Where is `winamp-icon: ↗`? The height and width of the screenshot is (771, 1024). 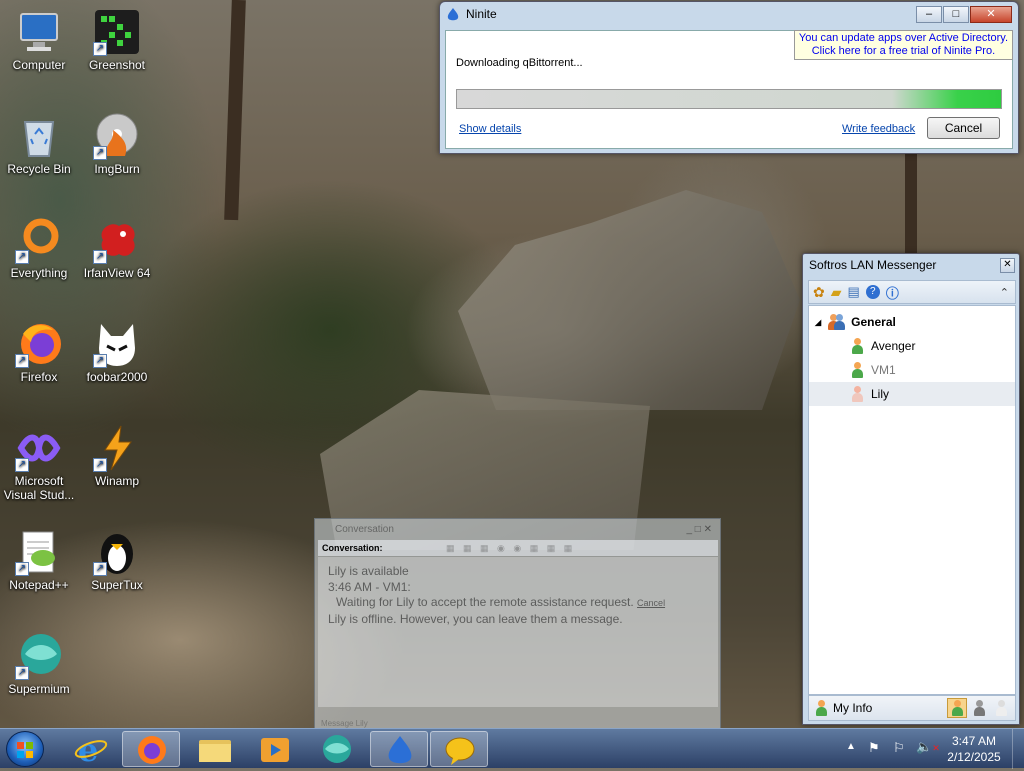 winamp-icon: ↗ is located at coordinates (117, 448).